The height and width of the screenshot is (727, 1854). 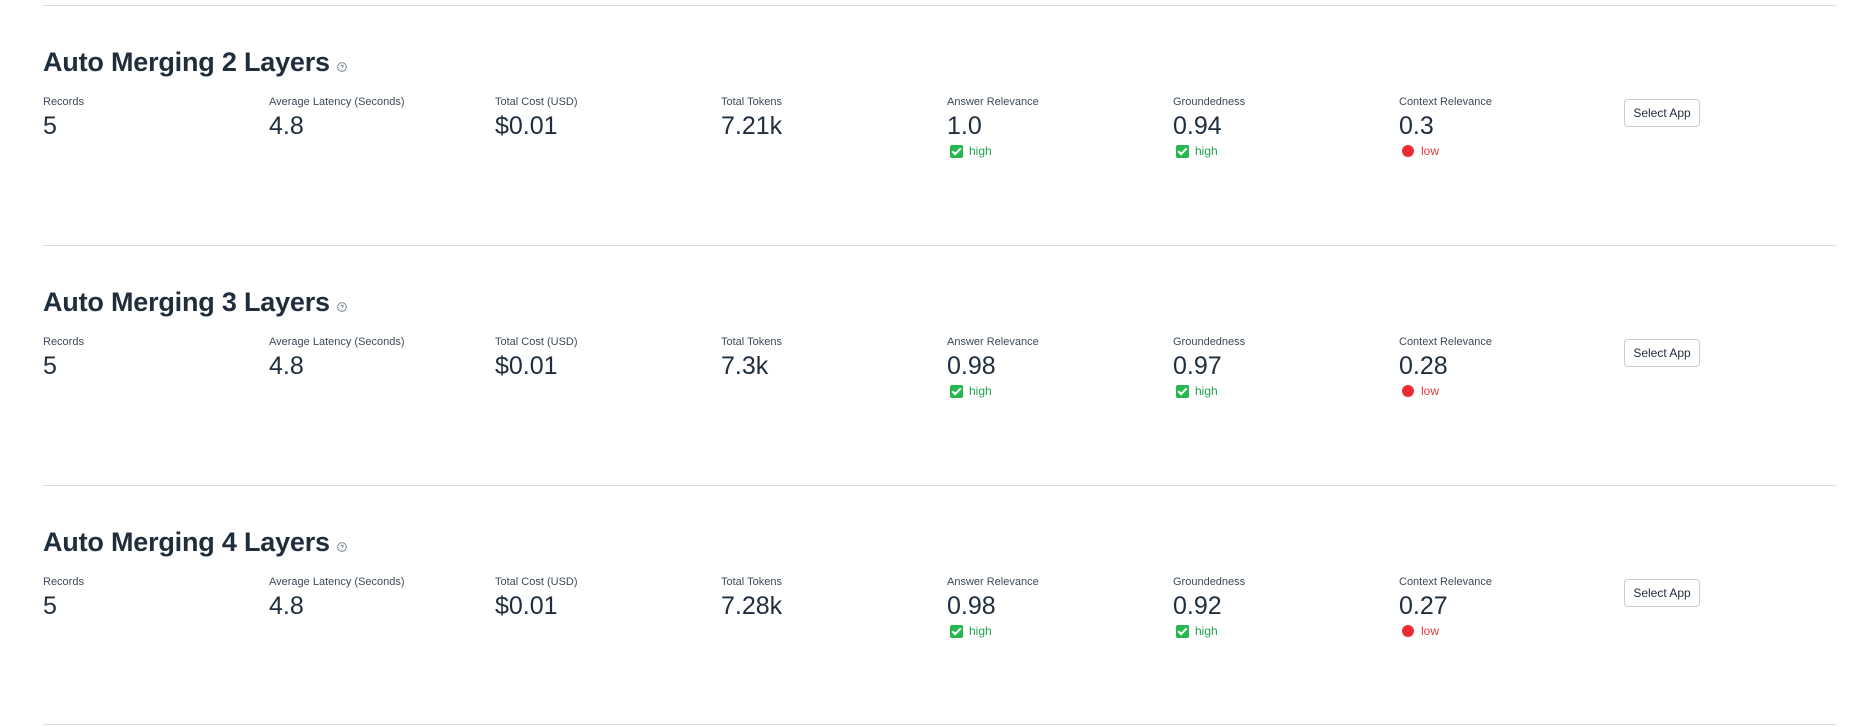 I want to click on metric-value: 7.28k, so click(x=752, y=606).